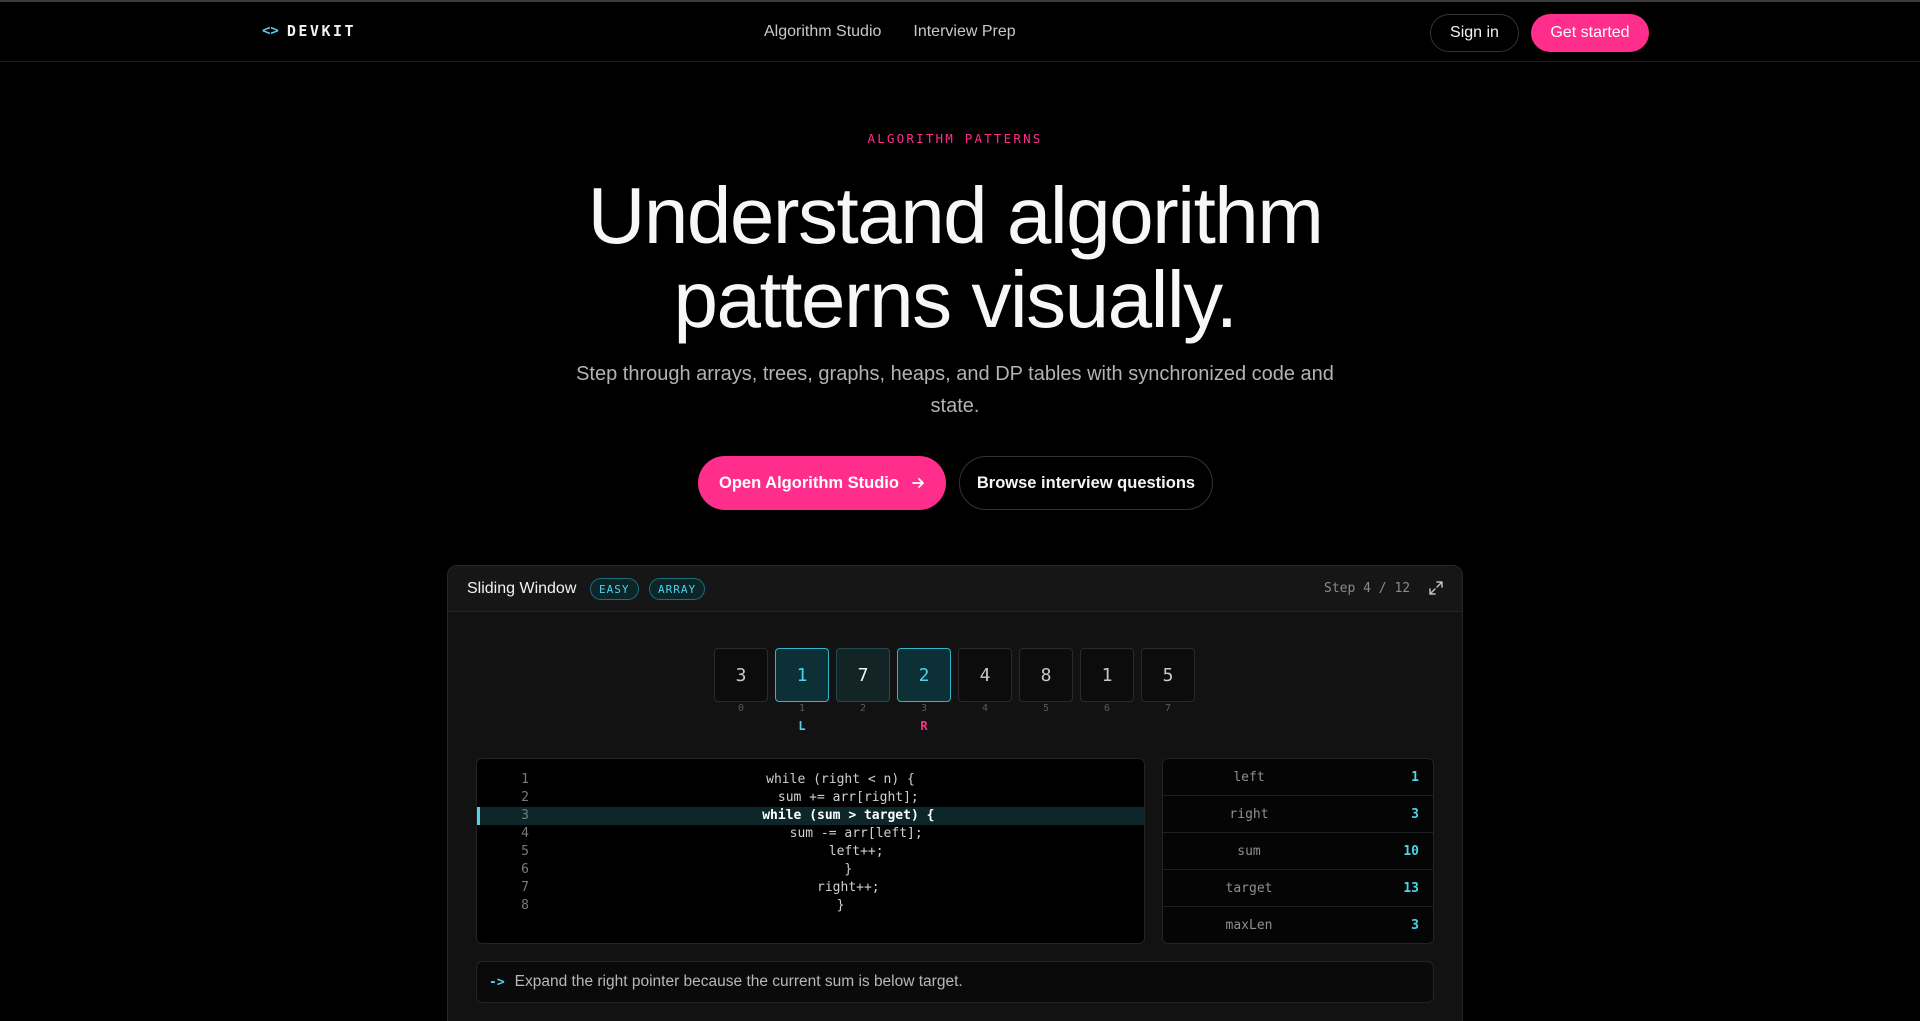  I want to click on array-cell: 3, so click(741, 675).